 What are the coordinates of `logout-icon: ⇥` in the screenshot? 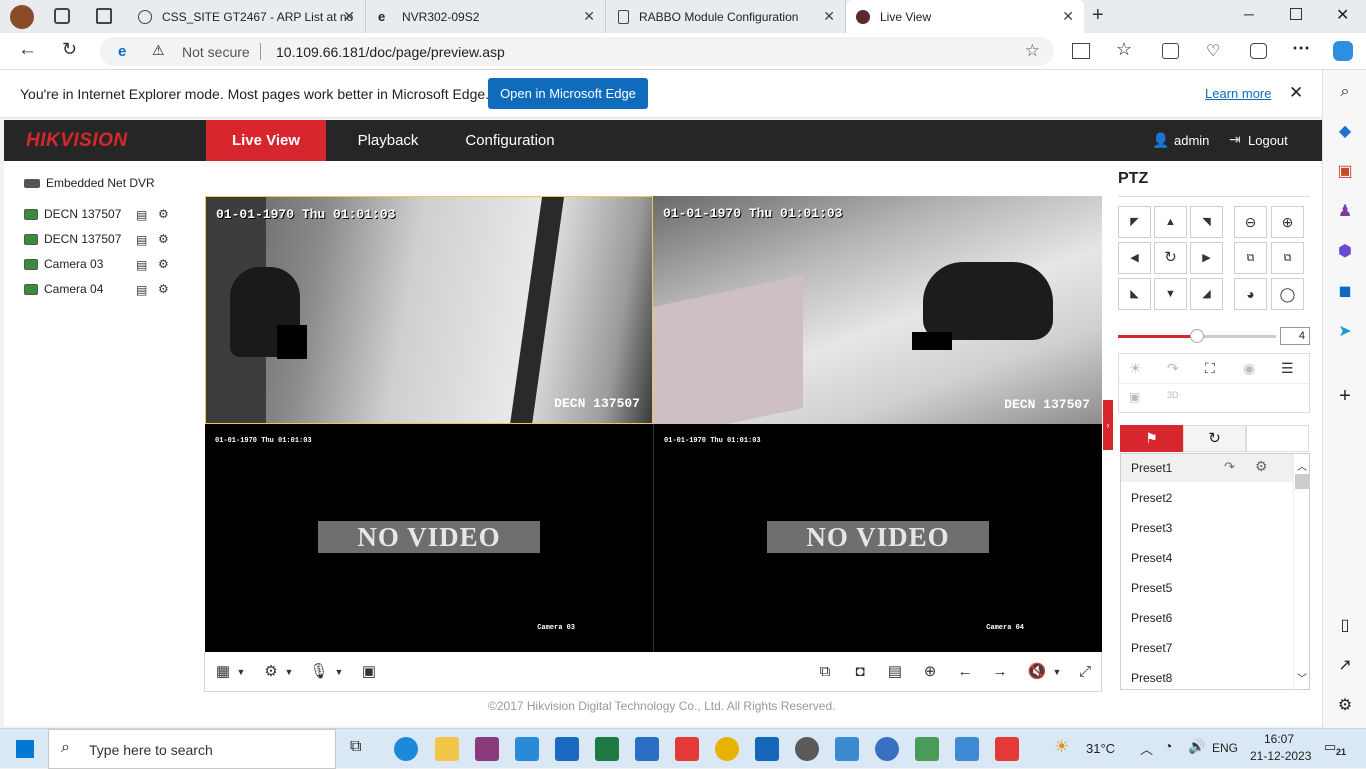 It's located at (1235, 139).